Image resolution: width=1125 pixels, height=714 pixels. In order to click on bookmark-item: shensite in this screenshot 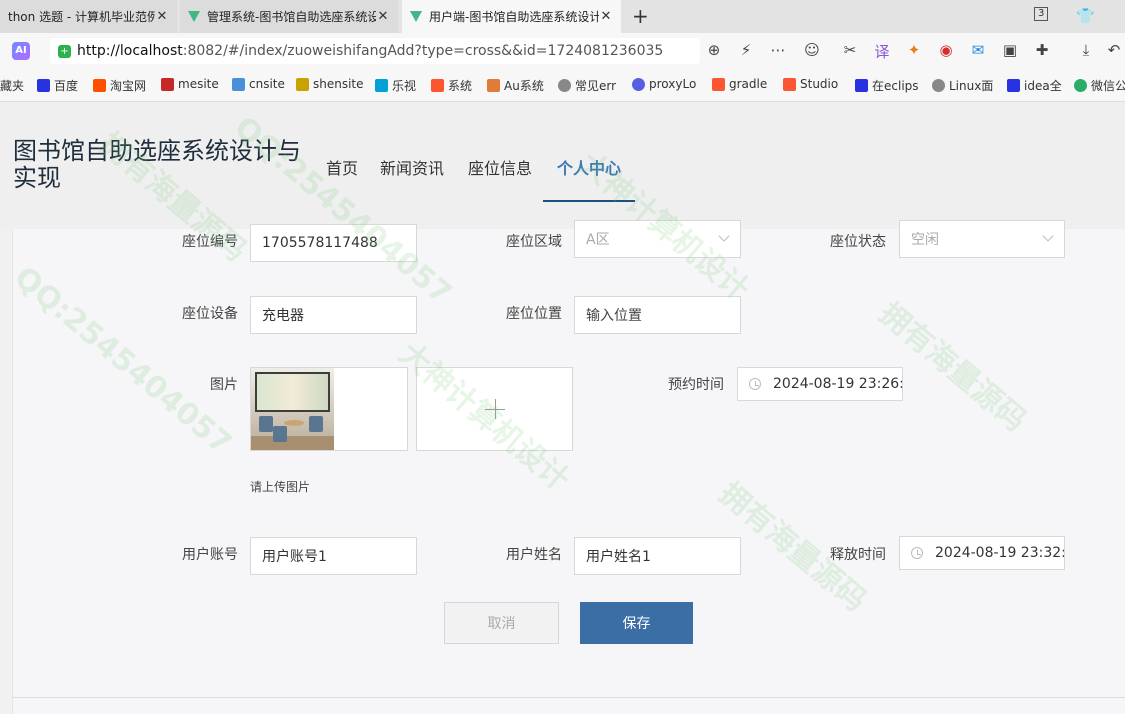, I will do `click(330, 84)`.